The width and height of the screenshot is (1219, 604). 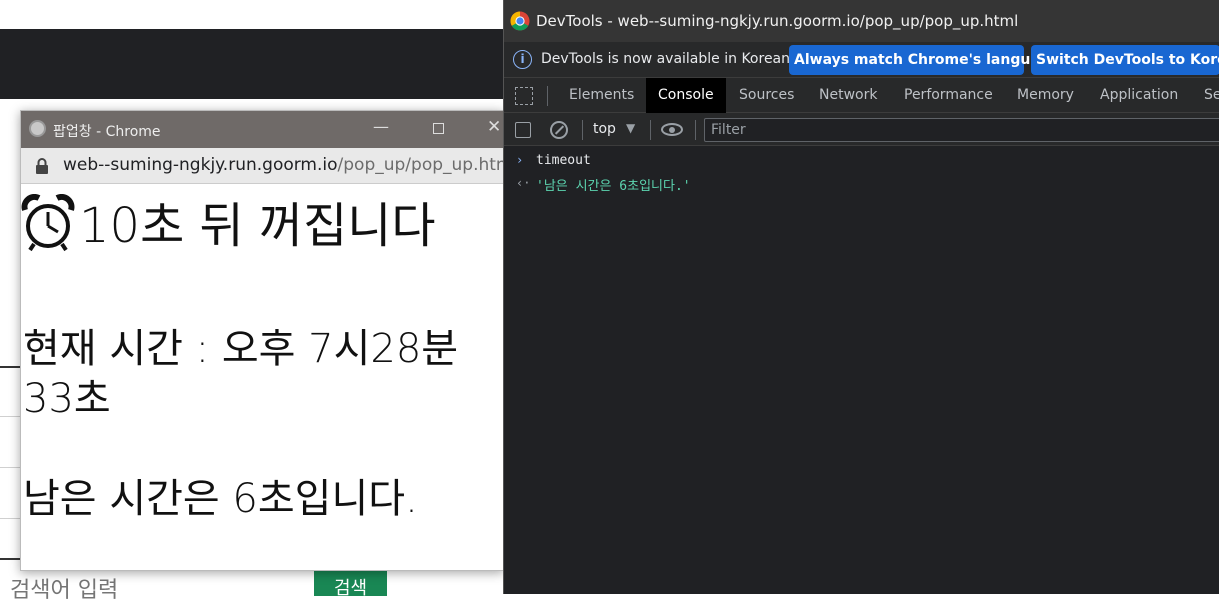 I want to click on tab-performance: Performance, so click(x=948, y=95).